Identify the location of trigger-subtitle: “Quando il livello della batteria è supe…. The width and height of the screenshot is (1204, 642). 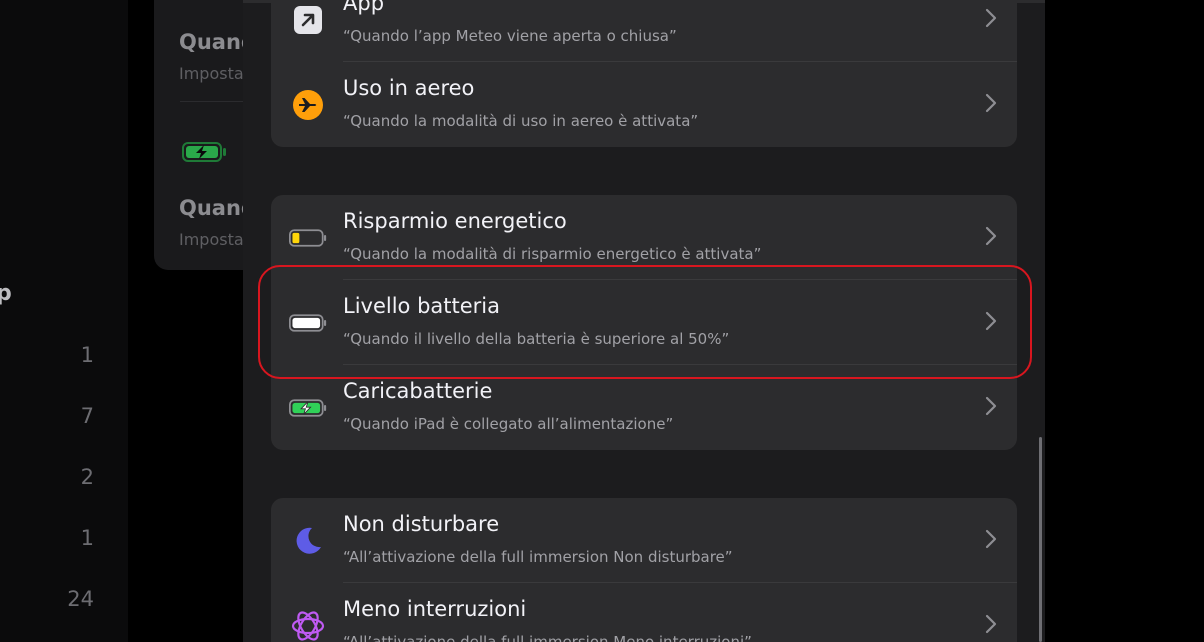
(536, 339).